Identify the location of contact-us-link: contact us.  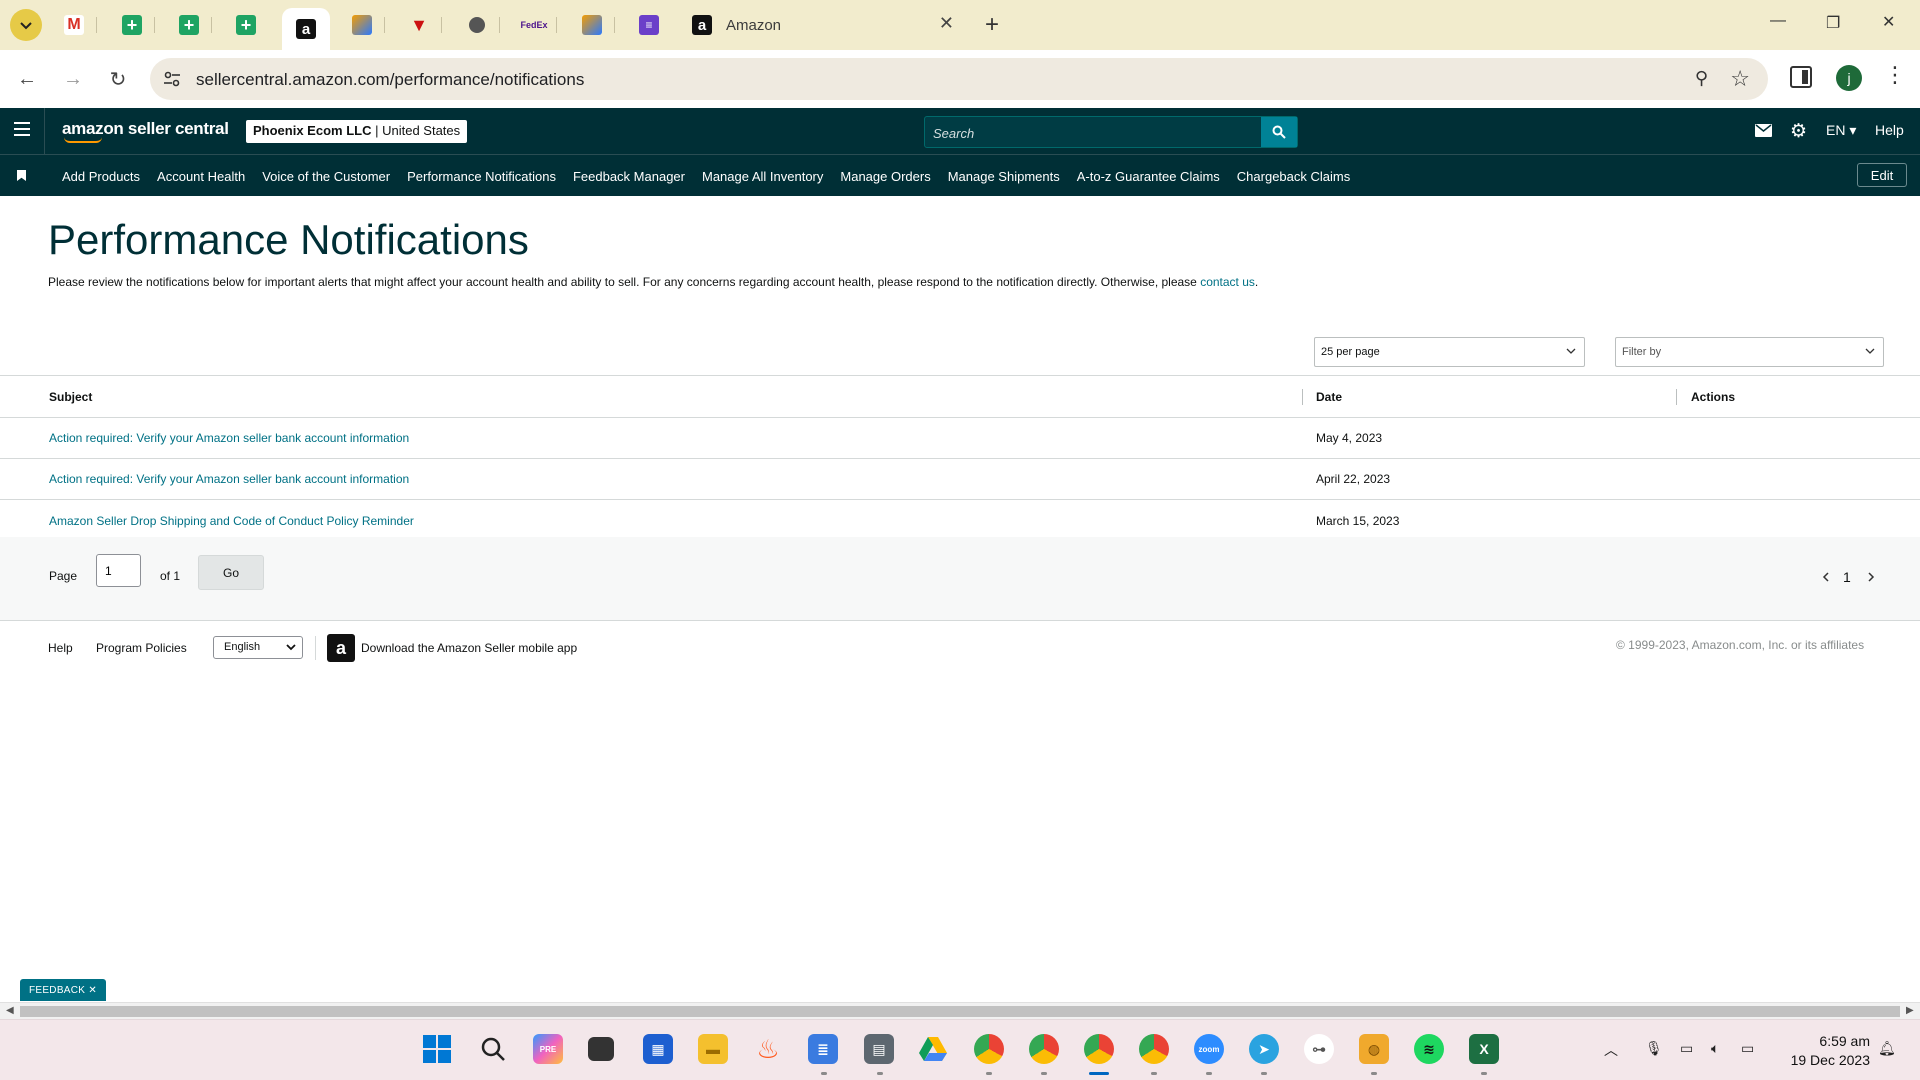
(1227, 282).